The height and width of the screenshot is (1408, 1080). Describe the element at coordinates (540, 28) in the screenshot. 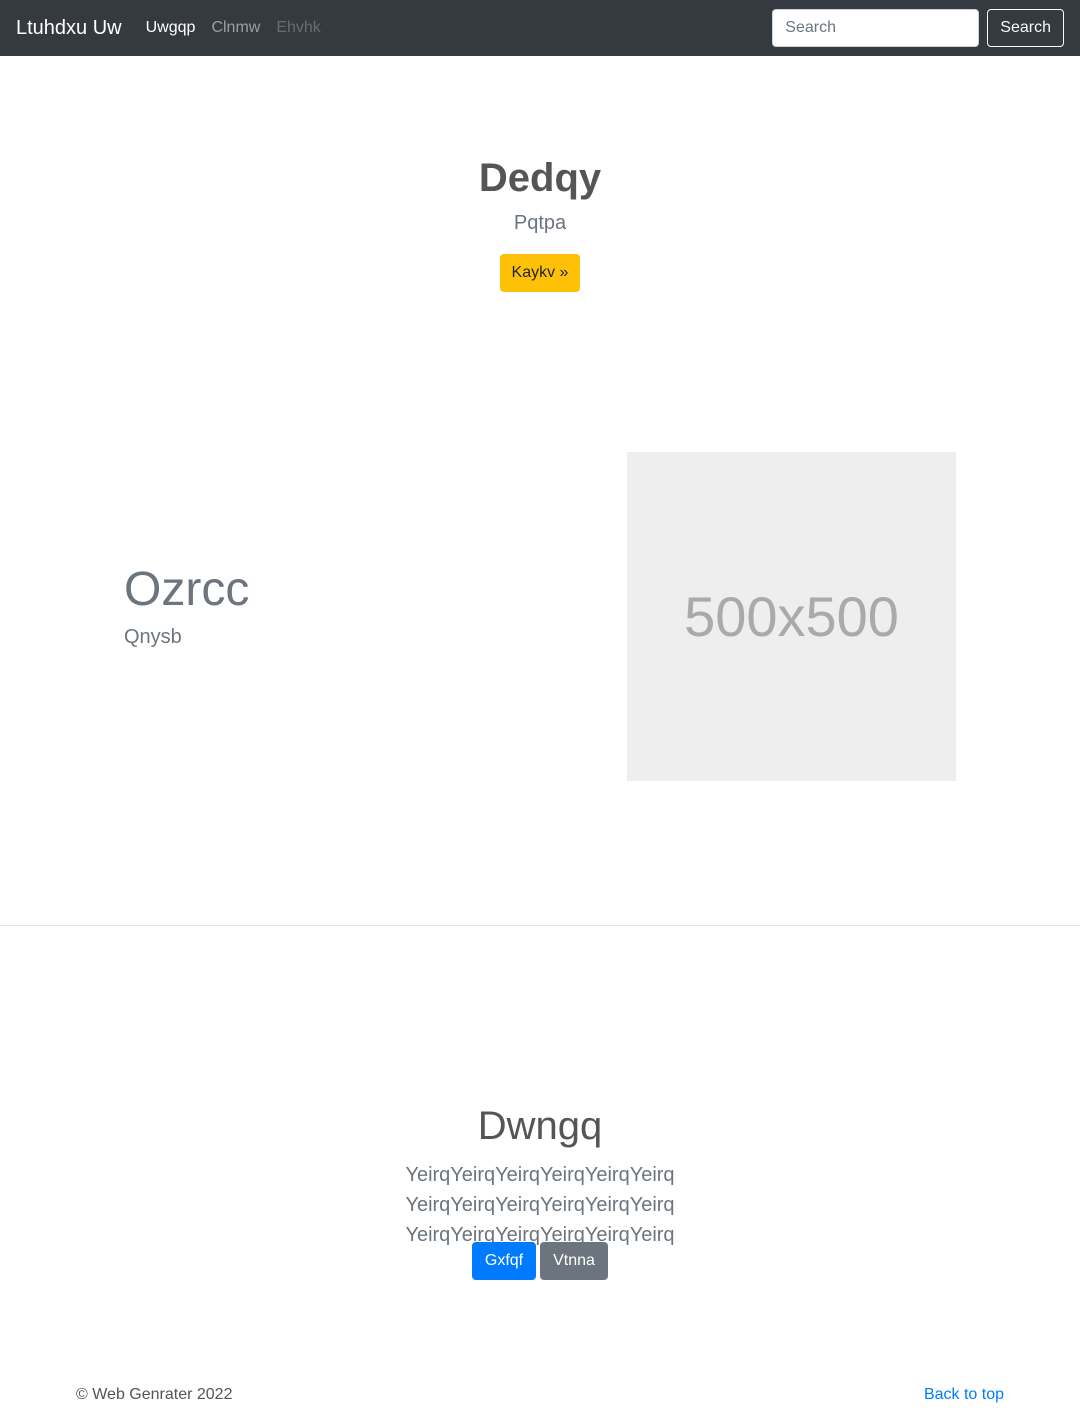

I see `navbar: Ltuhdxu Uw Uwgqp Clnmw Ehvhk Search` at that location.